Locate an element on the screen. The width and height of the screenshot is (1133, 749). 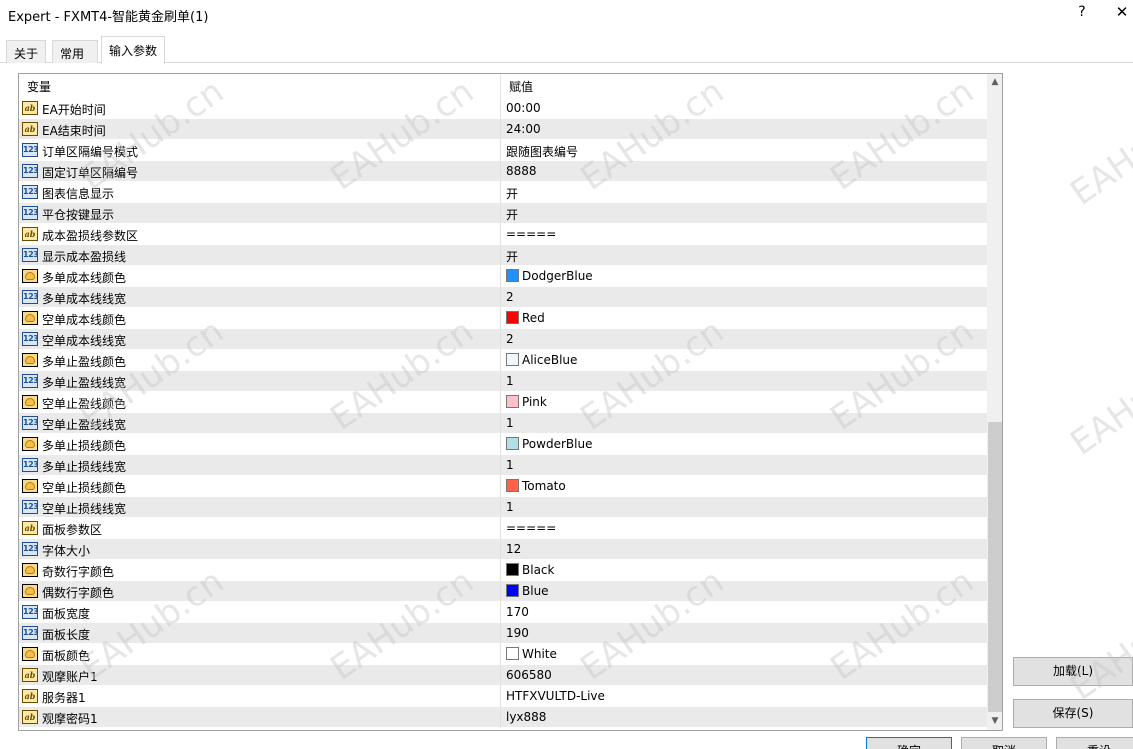
parameter-row: 123 多单成本线线宽 2 is located at coordinates (503, 297).